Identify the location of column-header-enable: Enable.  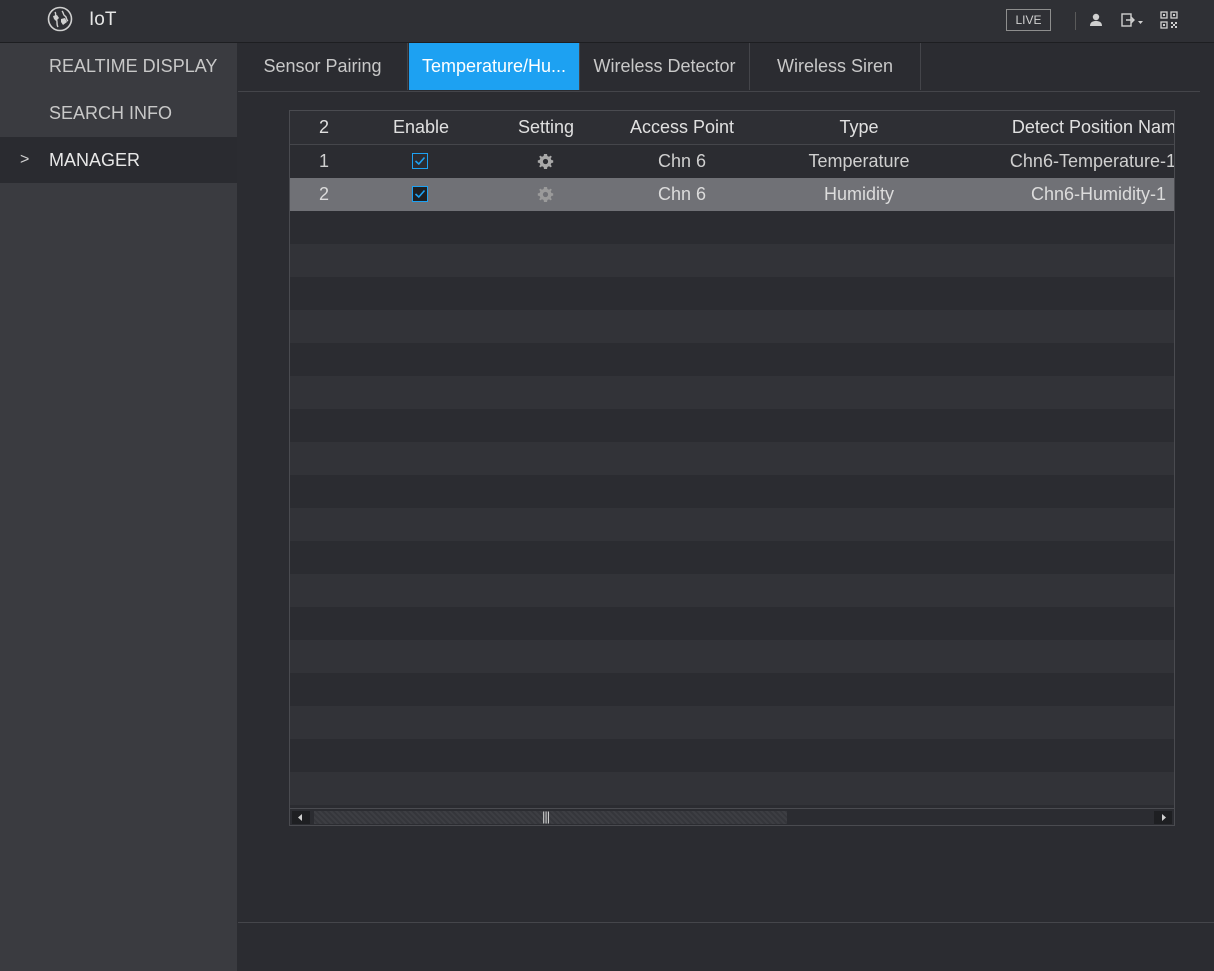
(421, 127).